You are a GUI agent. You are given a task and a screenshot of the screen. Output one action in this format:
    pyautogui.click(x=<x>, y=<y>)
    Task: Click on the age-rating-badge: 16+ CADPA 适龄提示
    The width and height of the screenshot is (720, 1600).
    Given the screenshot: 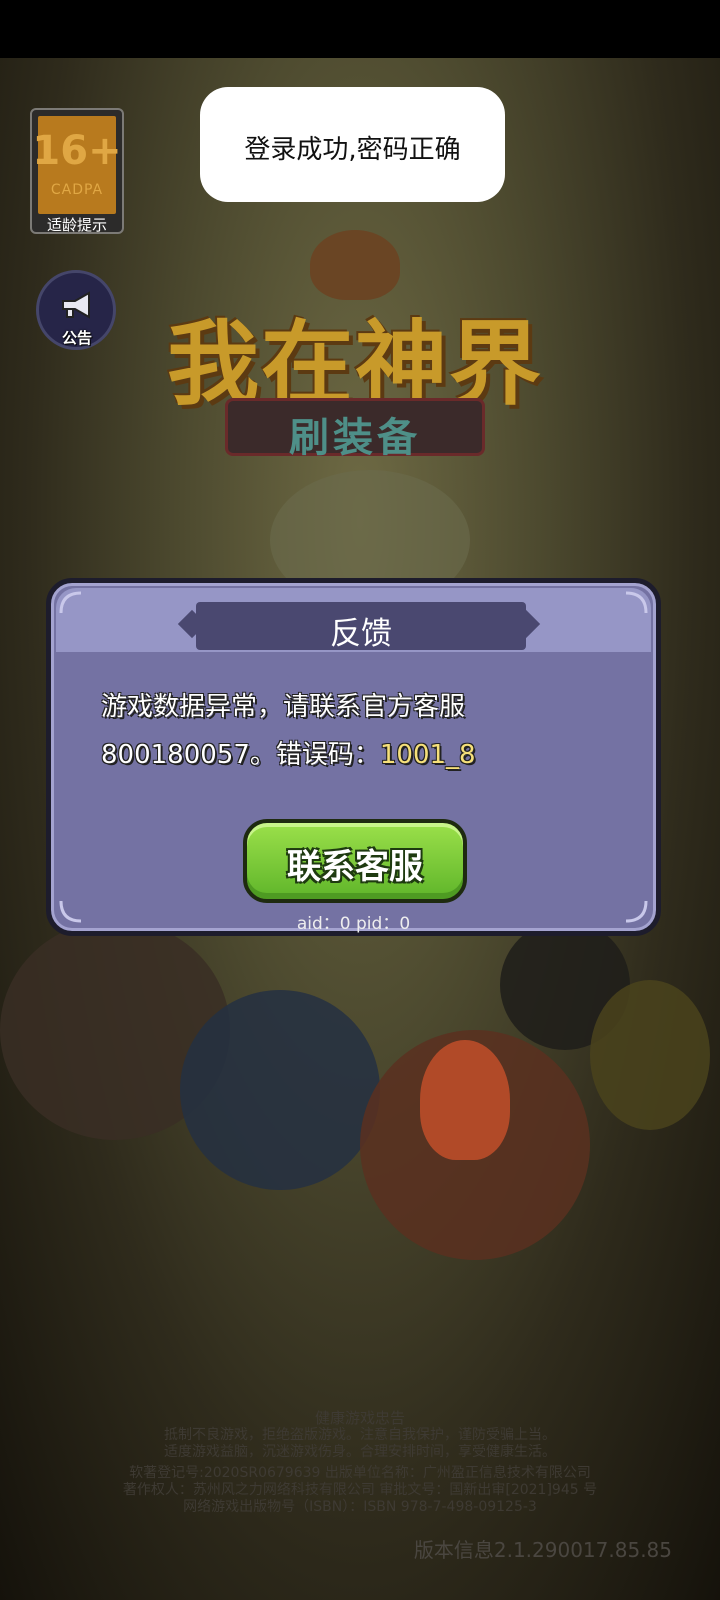 What is the action you would take?
    pyautogui.click(x=77, y=171)
    